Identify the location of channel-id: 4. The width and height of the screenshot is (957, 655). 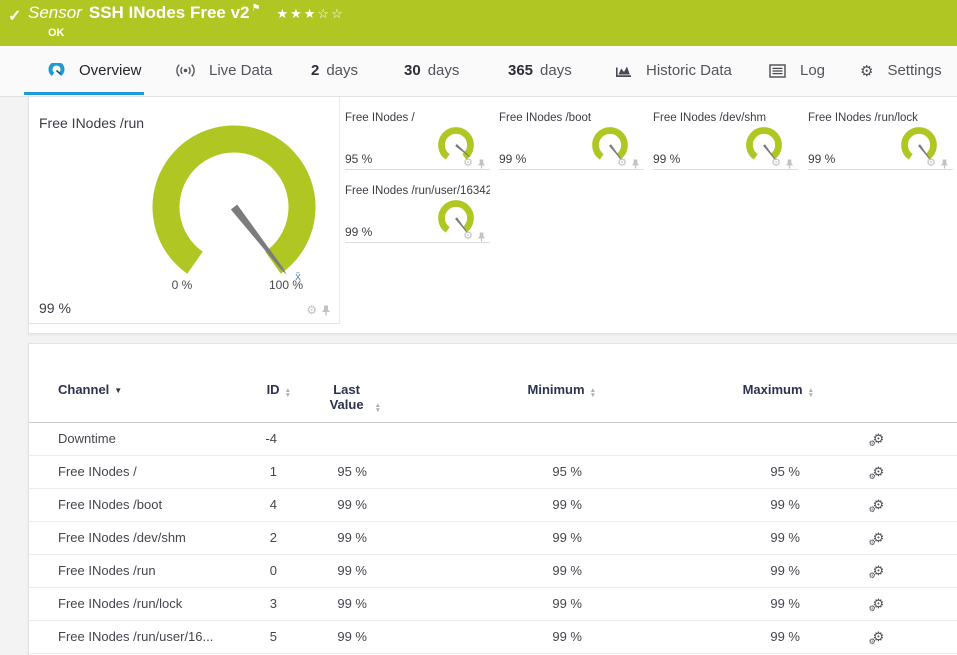
(248, 505).